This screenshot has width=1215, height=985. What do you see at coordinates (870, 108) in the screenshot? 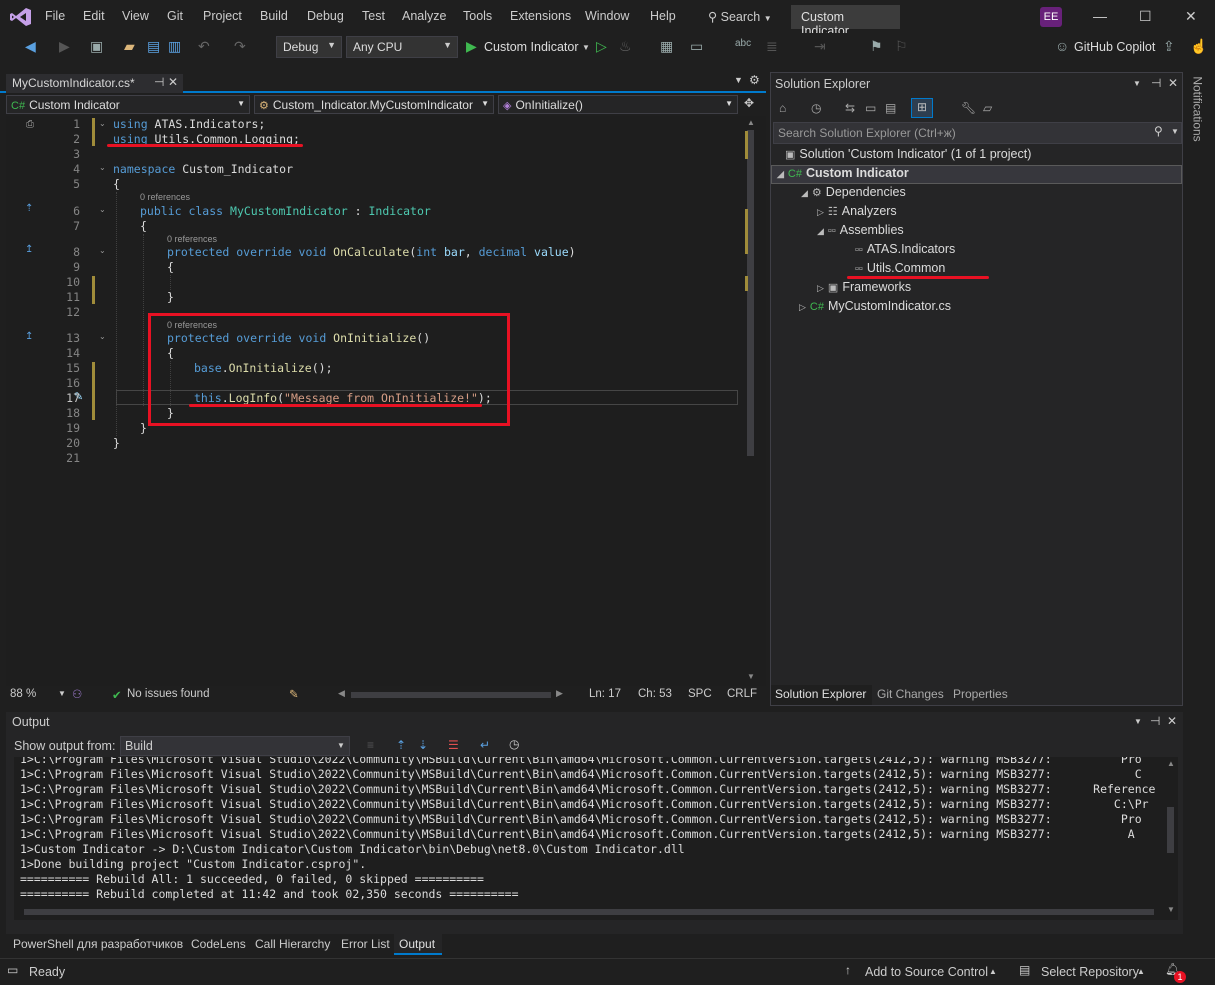
I see `collapse-all-icon: ▭` at bounding box center [870, 108].